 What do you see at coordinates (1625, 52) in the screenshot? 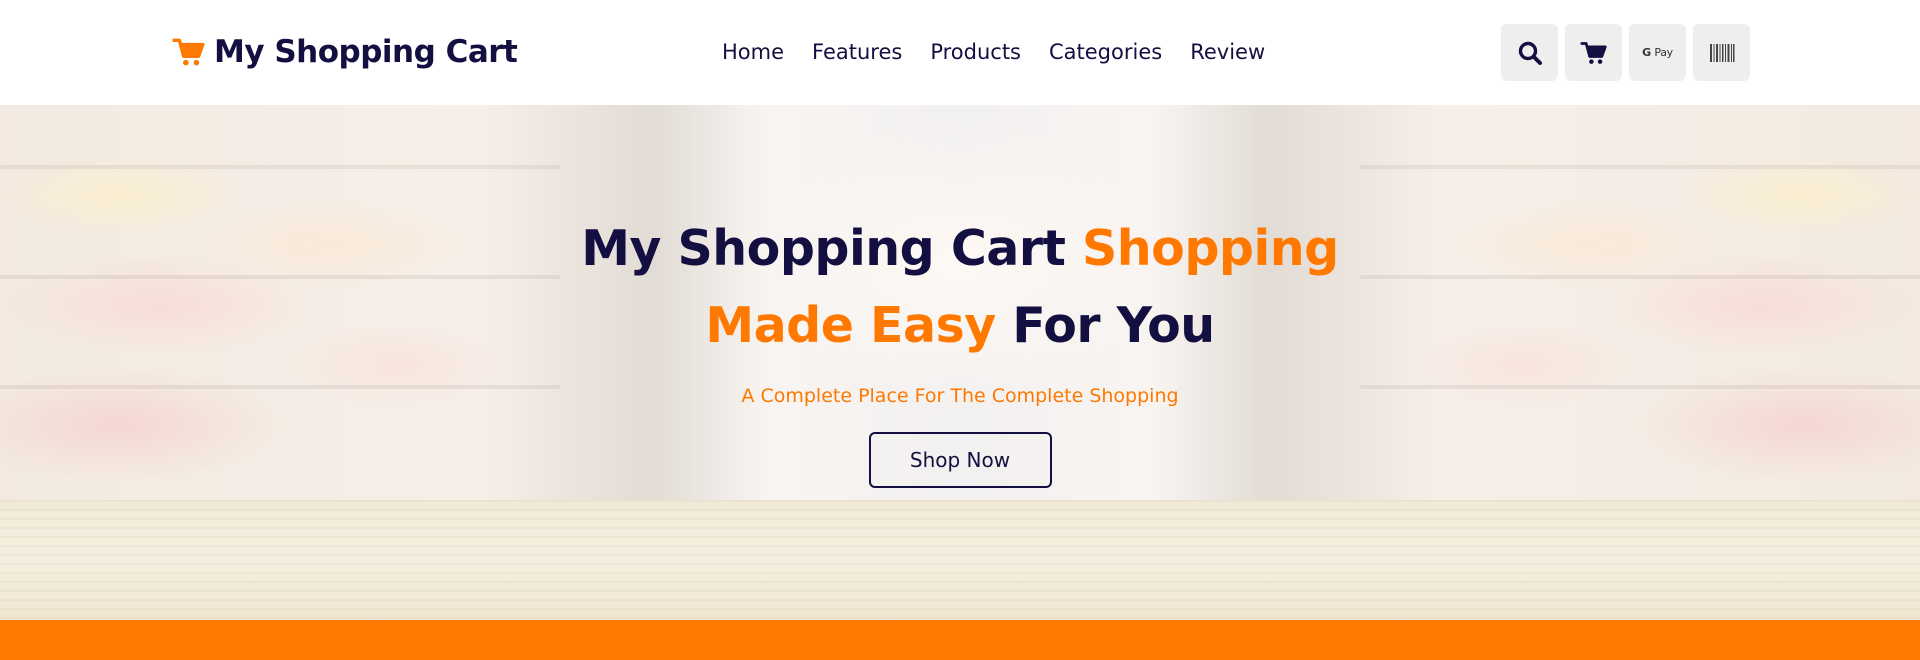
I see `header-icons: G Pay` at bounding box center [1625, 52].